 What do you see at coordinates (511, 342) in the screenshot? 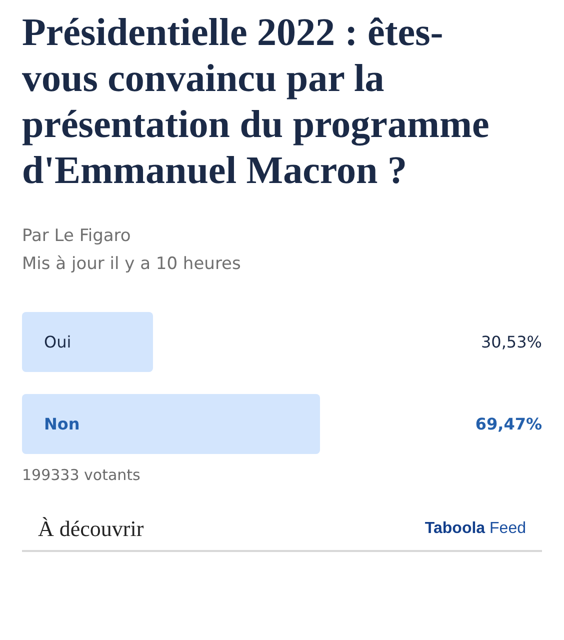
I see `percentage: 30,53%` at bounding box center [511, 342].